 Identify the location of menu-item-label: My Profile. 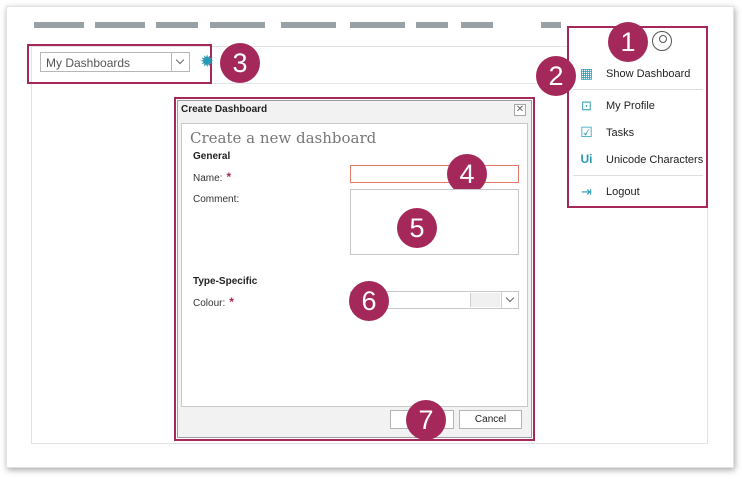
(630, 106).